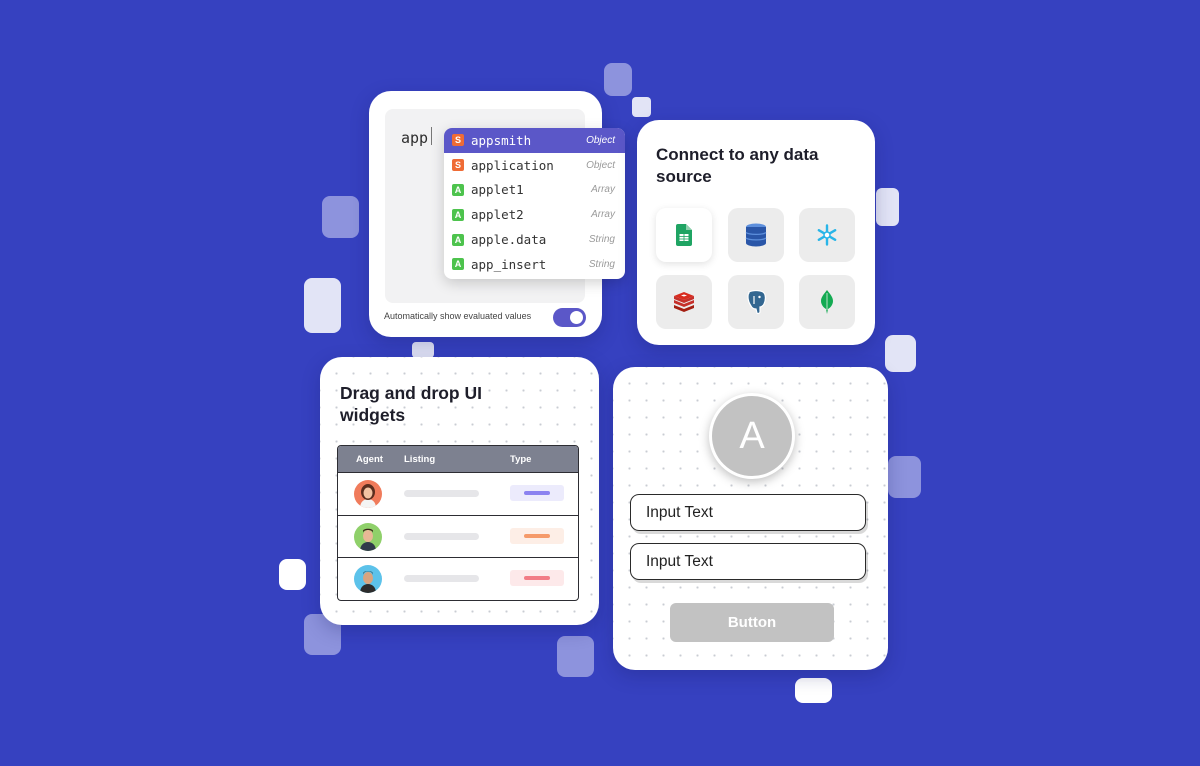 This screenshot has height=766, width=1200. Describe the element at coordinates (684, 235) in the screenshot. I see `google-sheets-icon` at that location.